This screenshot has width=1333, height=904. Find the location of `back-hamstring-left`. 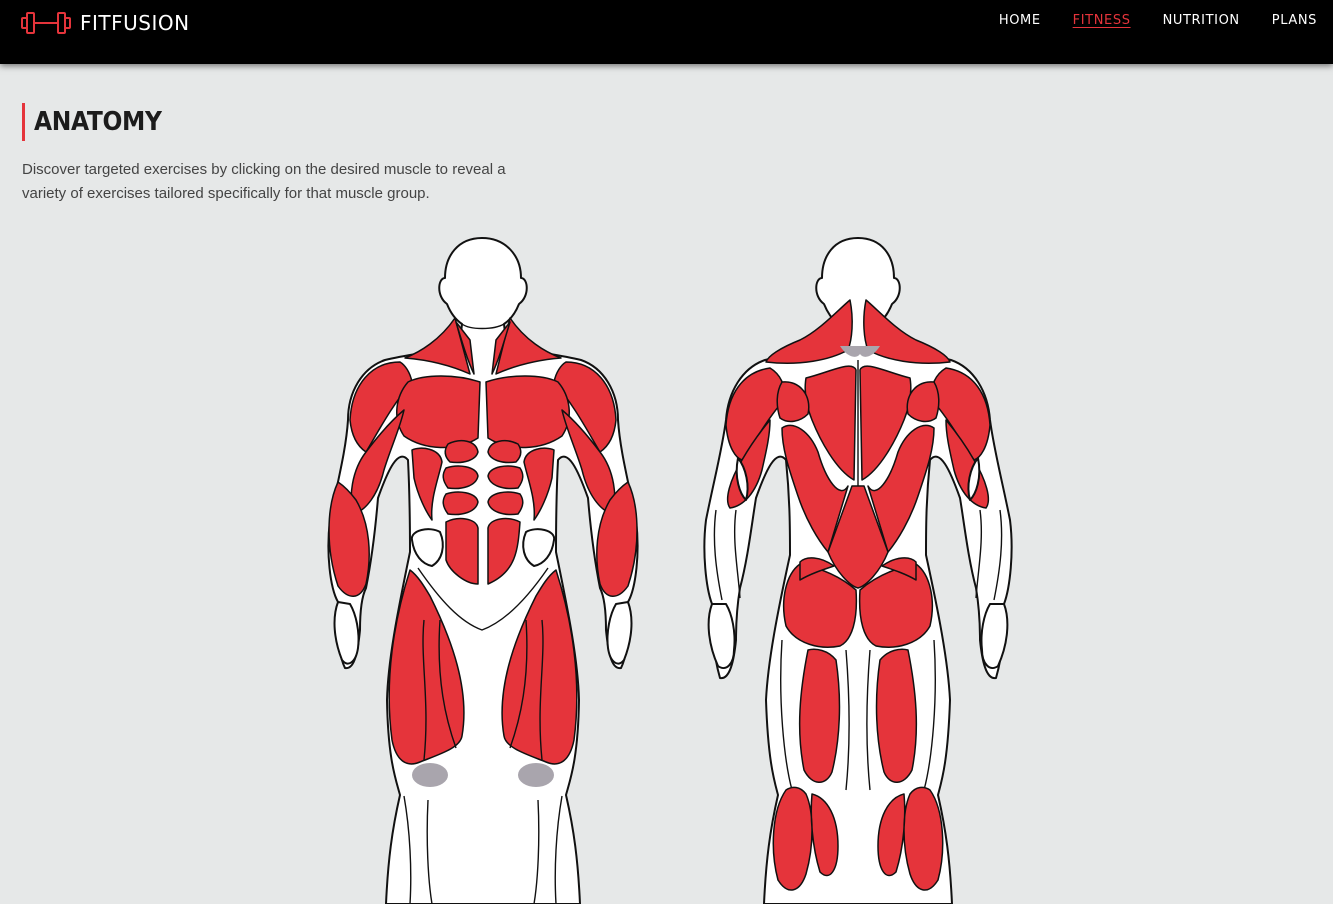

back-hamstring-left is located at coordinates (819, 715).